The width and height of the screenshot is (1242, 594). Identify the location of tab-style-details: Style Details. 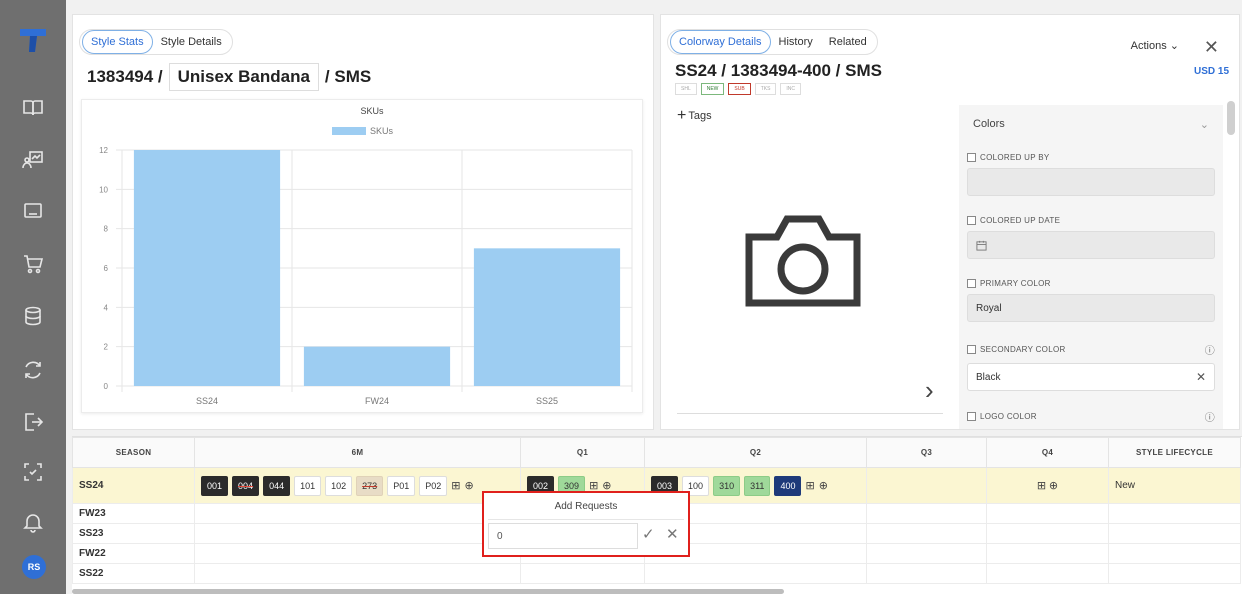
(191, 42).